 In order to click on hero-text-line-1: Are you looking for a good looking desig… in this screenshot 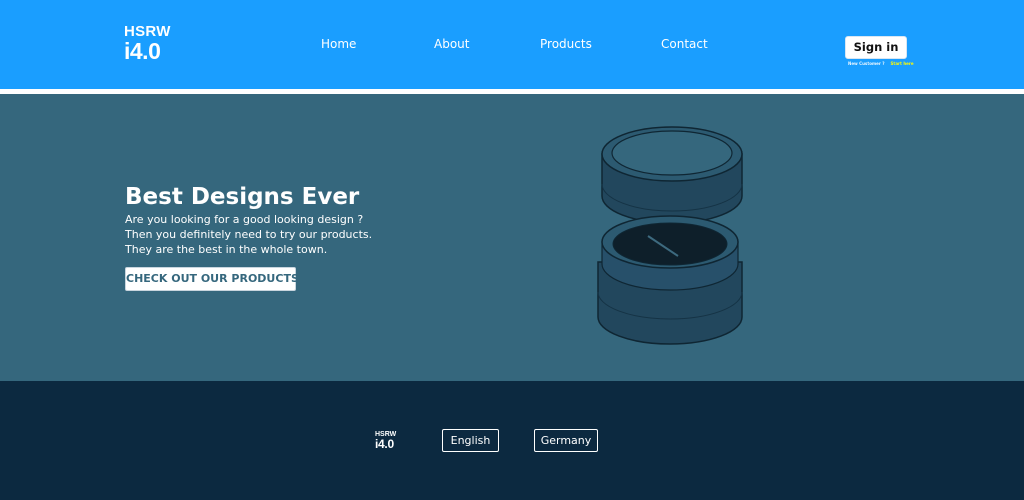, I will do `click(244, 219)`.